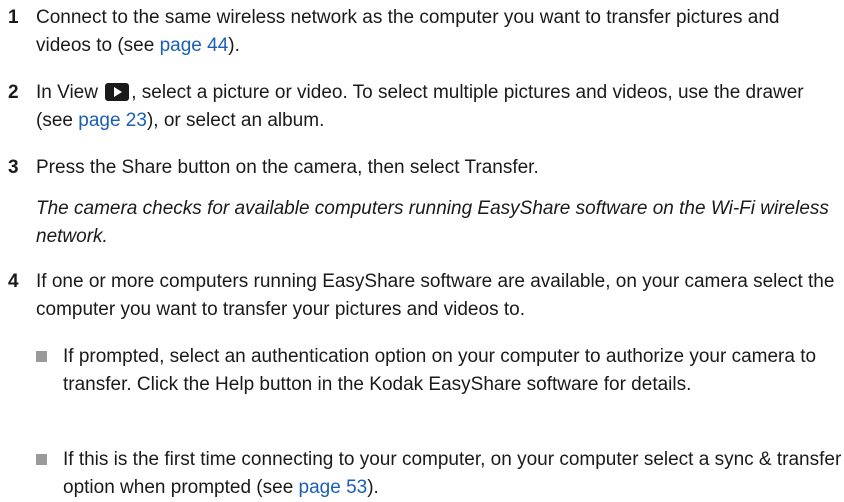 The width and height of the screenshot is (844, 502). Describe the element at coordinates (112, 120) in the screenshot. I see `page-link-23: page 23` at that location.